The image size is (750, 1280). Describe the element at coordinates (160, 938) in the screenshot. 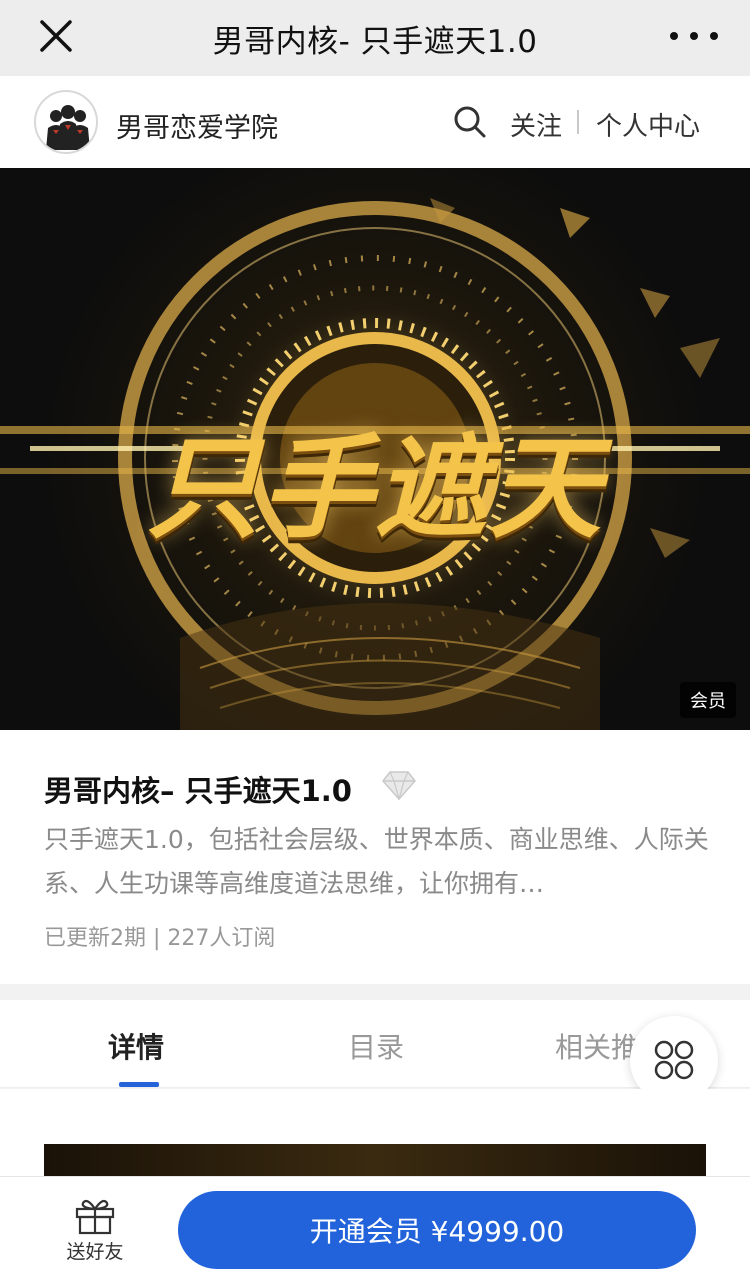

I see `course-meta: 已更新2期 | 227人订阅` at that location.